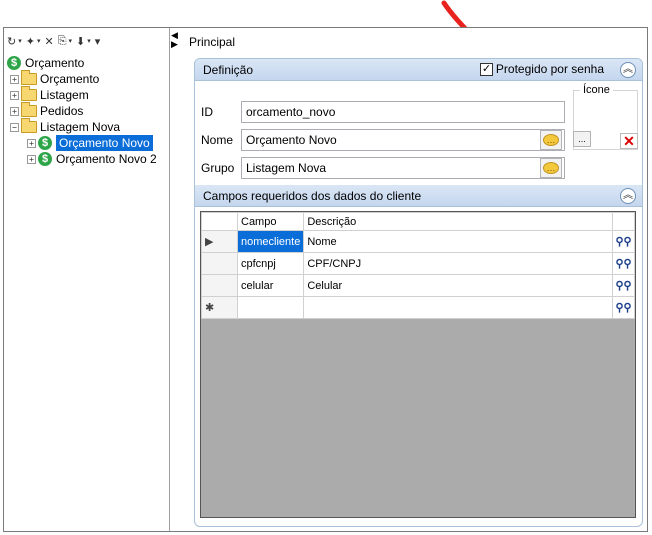  I want to click on more-button: ▾, so click(98, 41).